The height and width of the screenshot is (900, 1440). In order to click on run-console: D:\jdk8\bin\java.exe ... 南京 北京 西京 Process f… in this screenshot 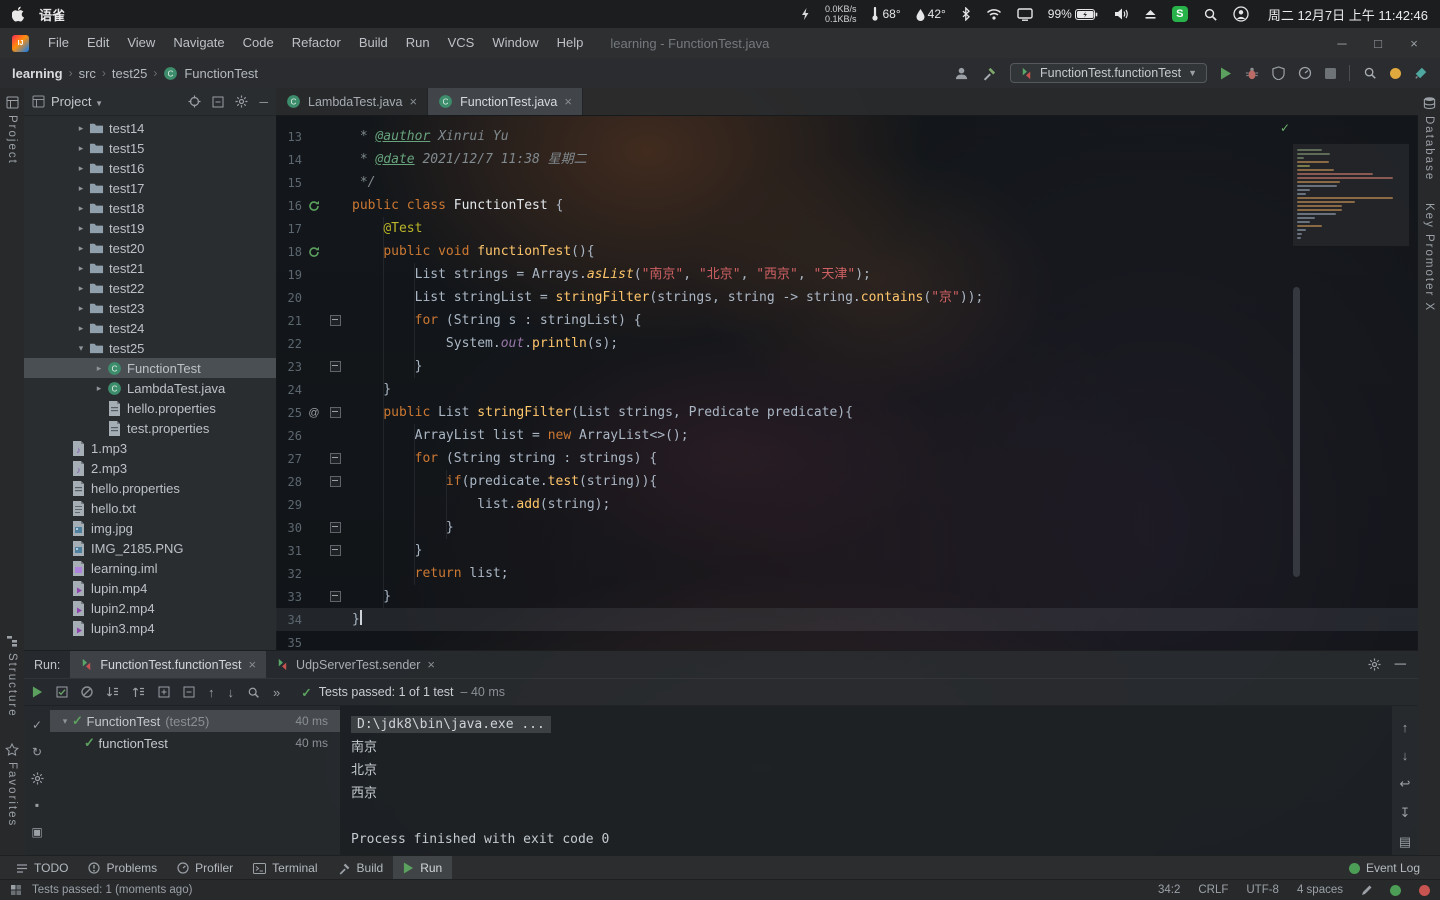, I will do `click(866, 781)`.